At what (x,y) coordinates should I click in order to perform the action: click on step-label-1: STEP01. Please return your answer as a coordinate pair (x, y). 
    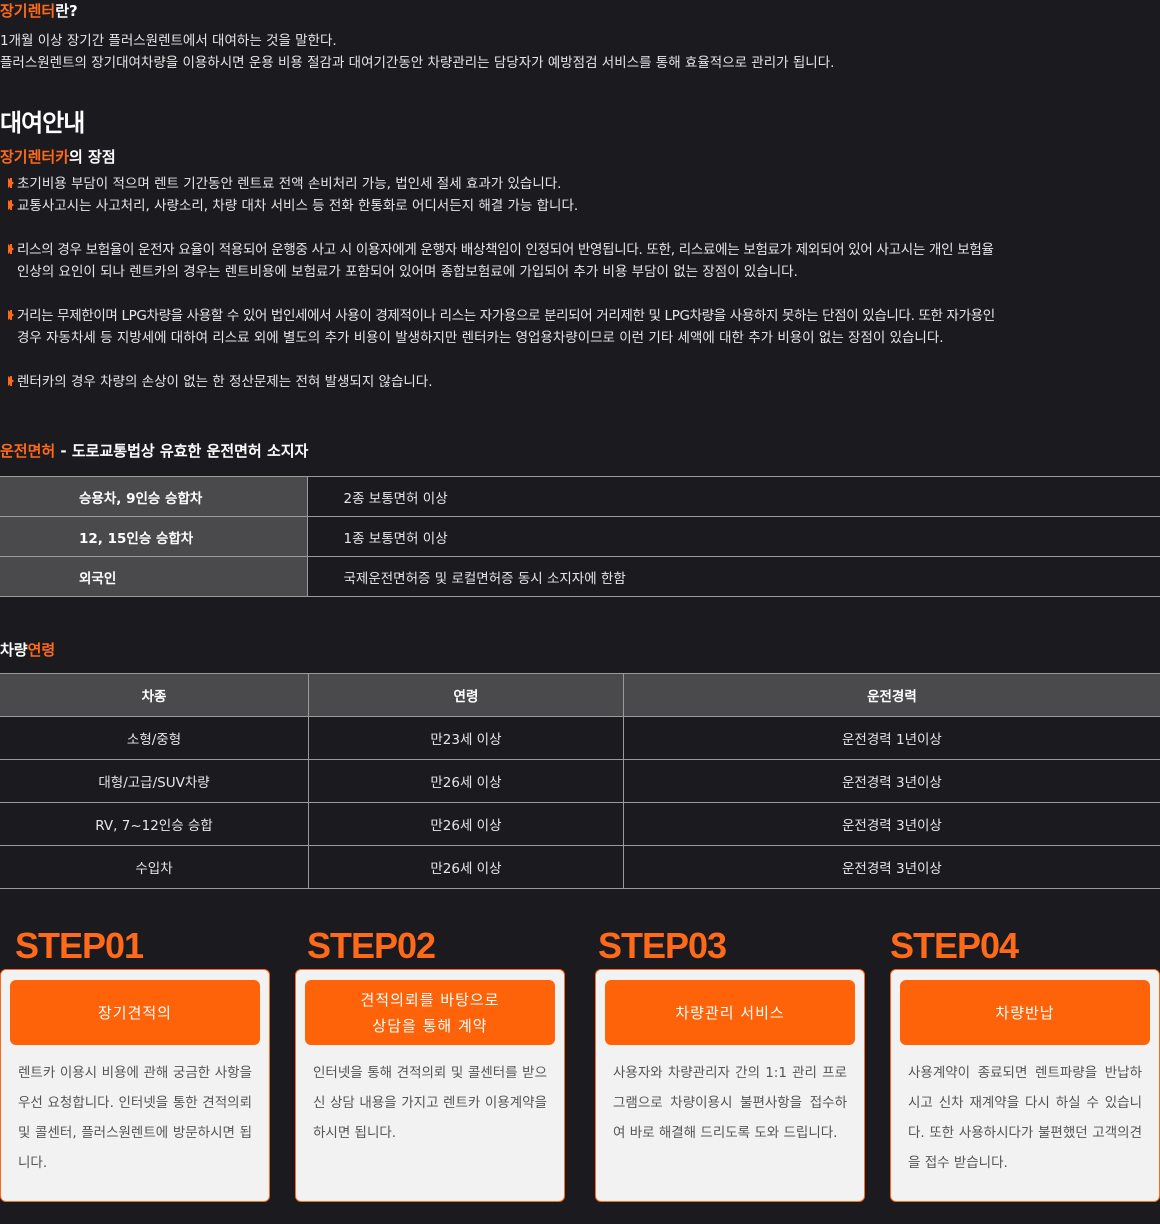
    Looking at the image, I should click on (79, 945).